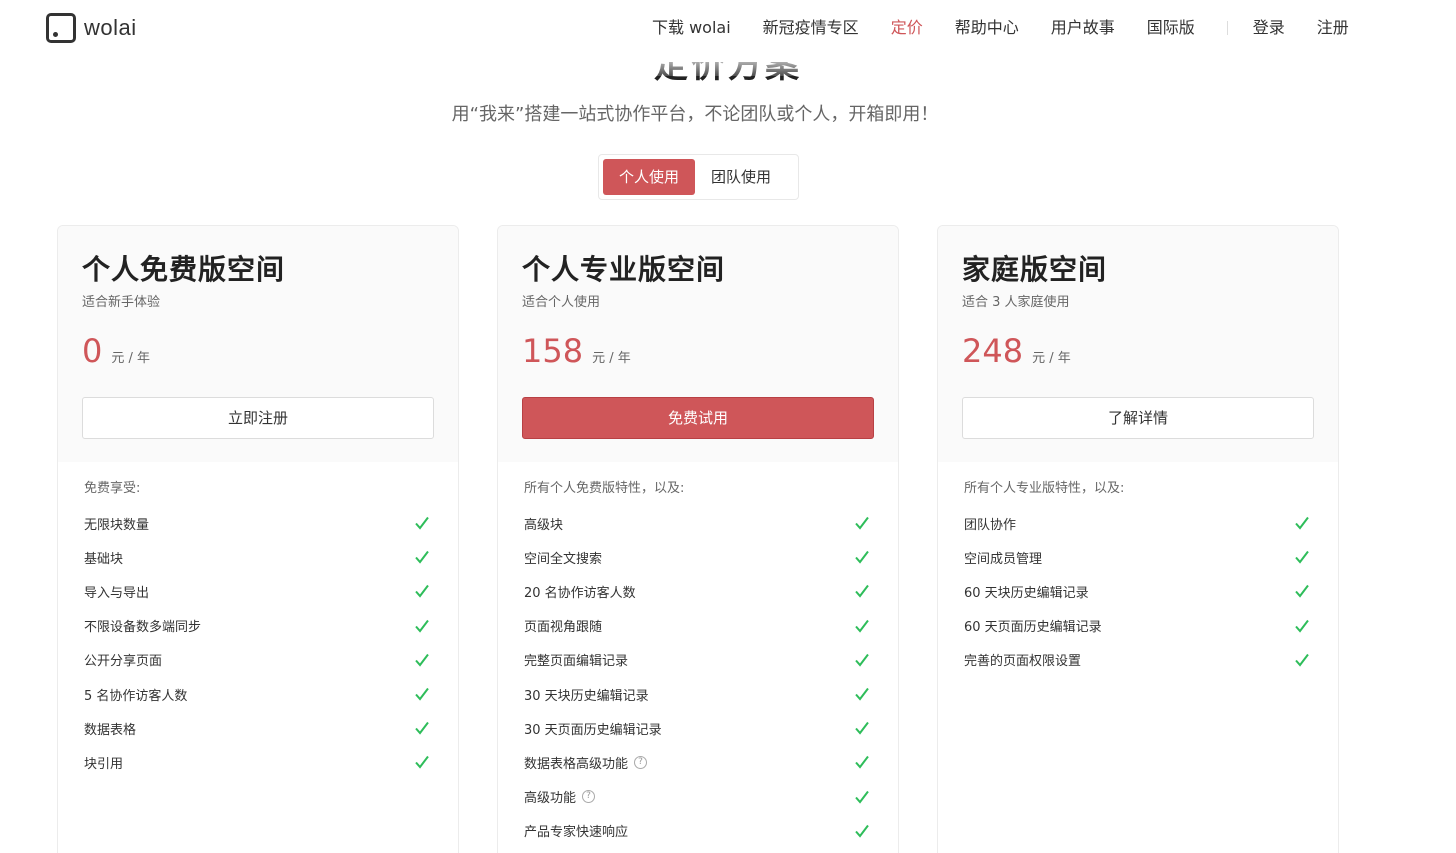 Image resolution: width=1456 pixels, height=853 pixels. I want to click on plan-title: 个人专业版空间, so click(624, 269).